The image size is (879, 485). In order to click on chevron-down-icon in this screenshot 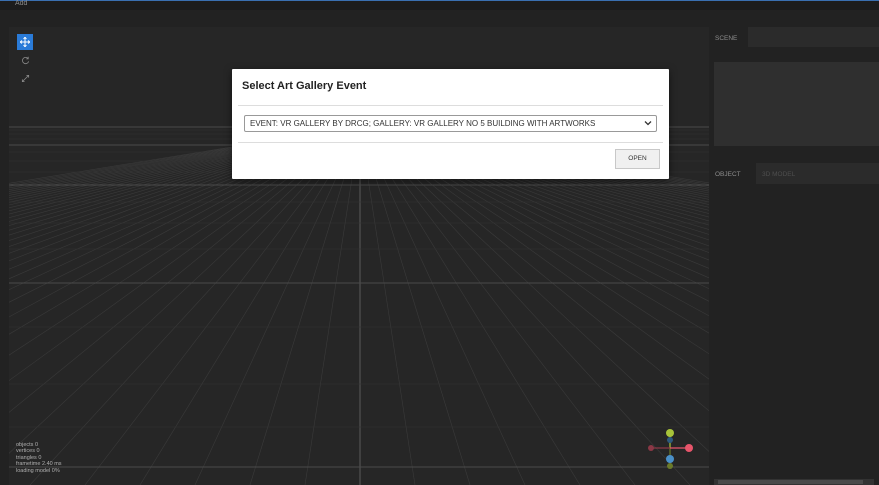, I will do `click(648, 123)`.